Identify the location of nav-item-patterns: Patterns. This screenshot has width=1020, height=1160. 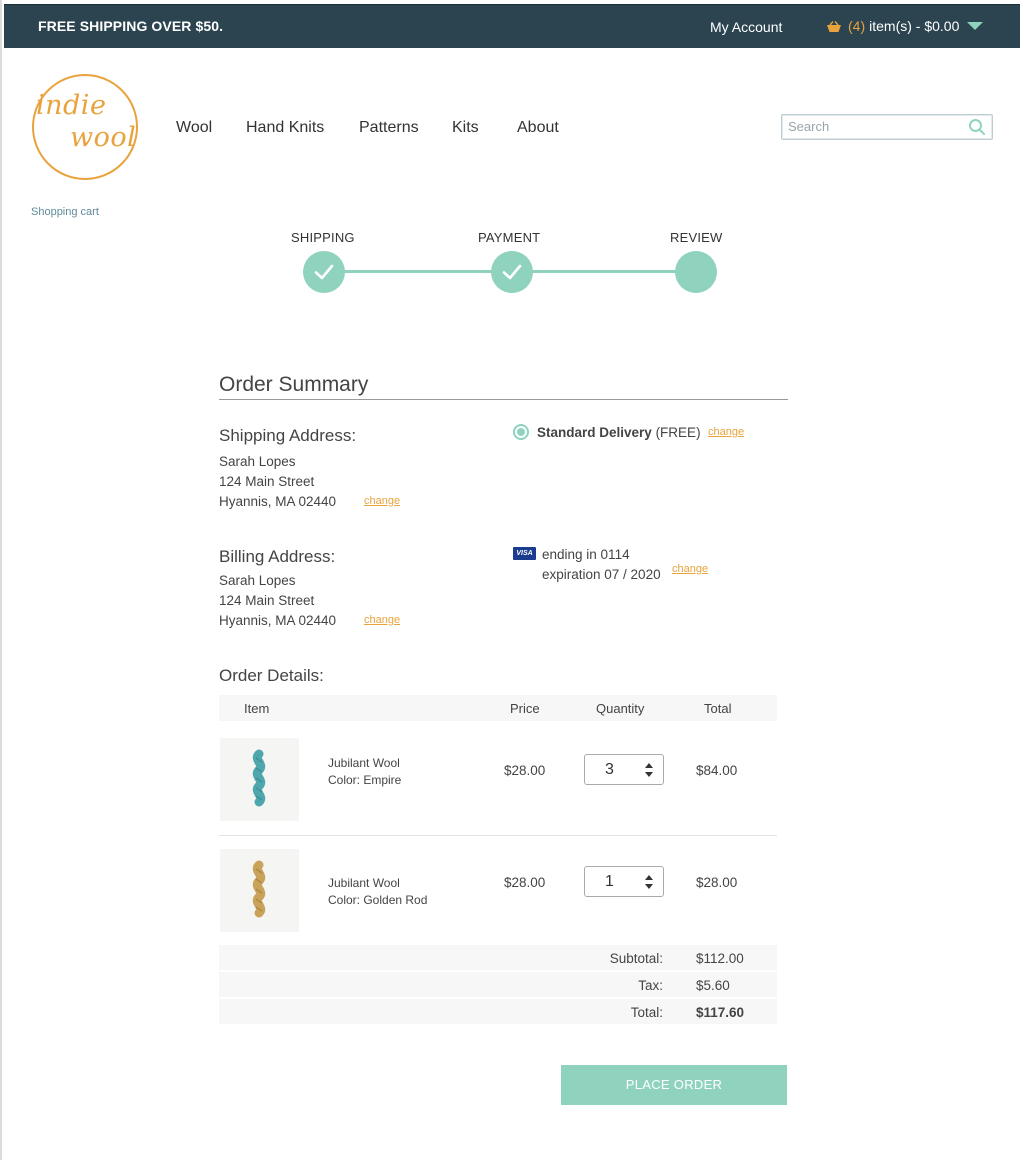
(389, 128).